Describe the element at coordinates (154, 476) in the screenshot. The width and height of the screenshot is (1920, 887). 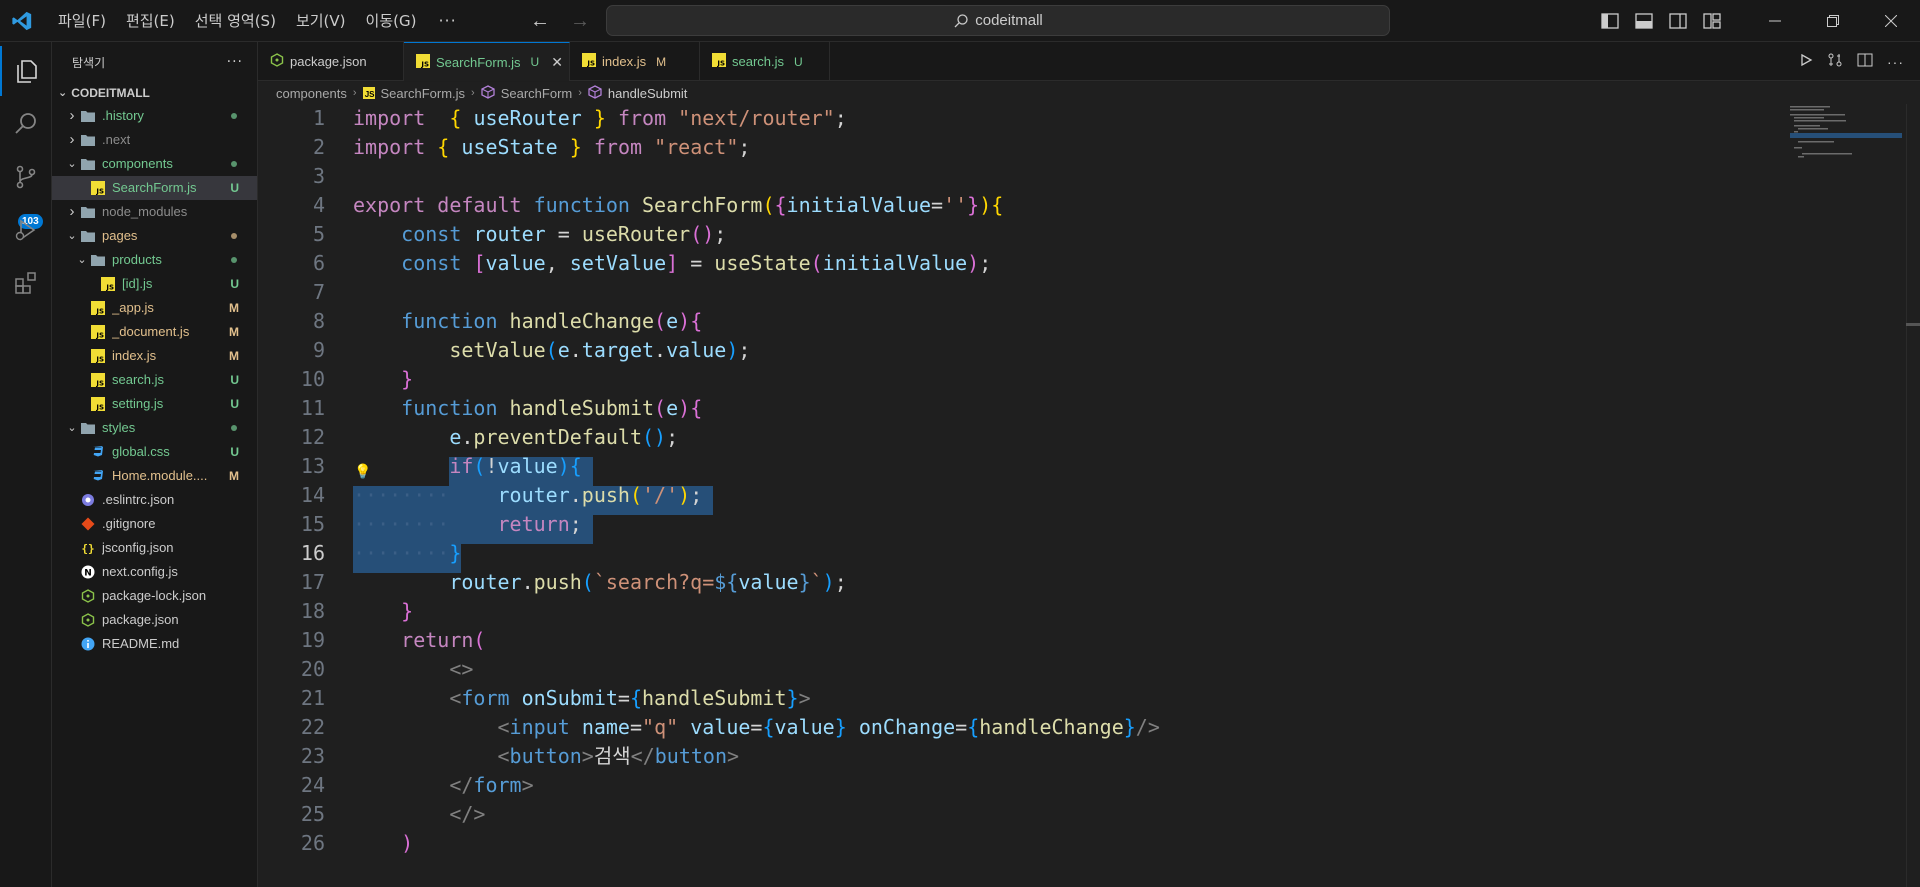
I see `tree-file: Home.module.... M` at that location.